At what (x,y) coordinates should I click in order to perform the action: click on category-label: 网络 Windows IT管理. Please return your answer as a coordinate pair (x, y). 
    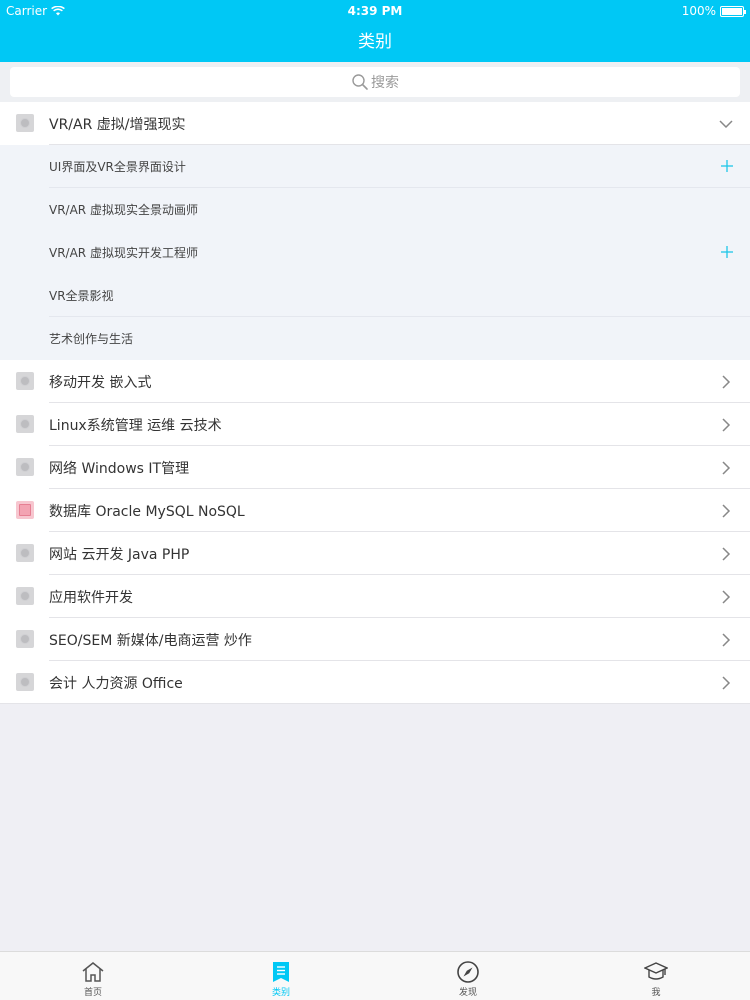
    Looking at the image, I should click on (119, 468).